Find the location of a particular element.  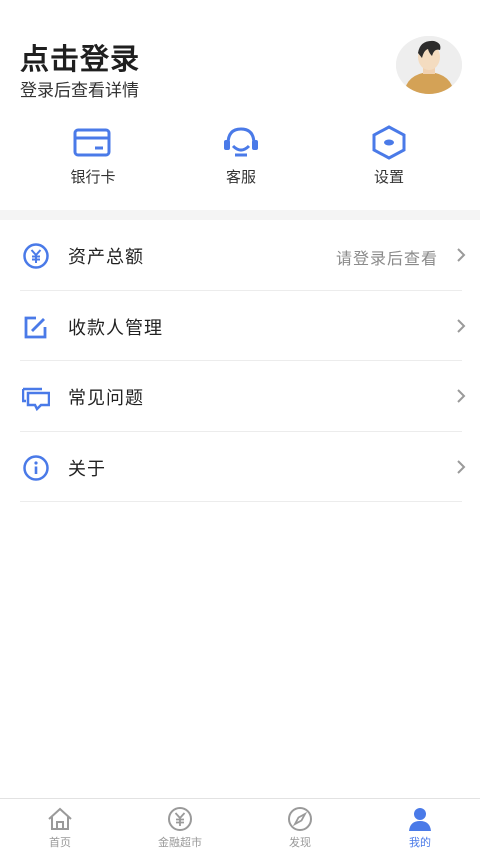

section-divider is located at coordinates (240, 215).